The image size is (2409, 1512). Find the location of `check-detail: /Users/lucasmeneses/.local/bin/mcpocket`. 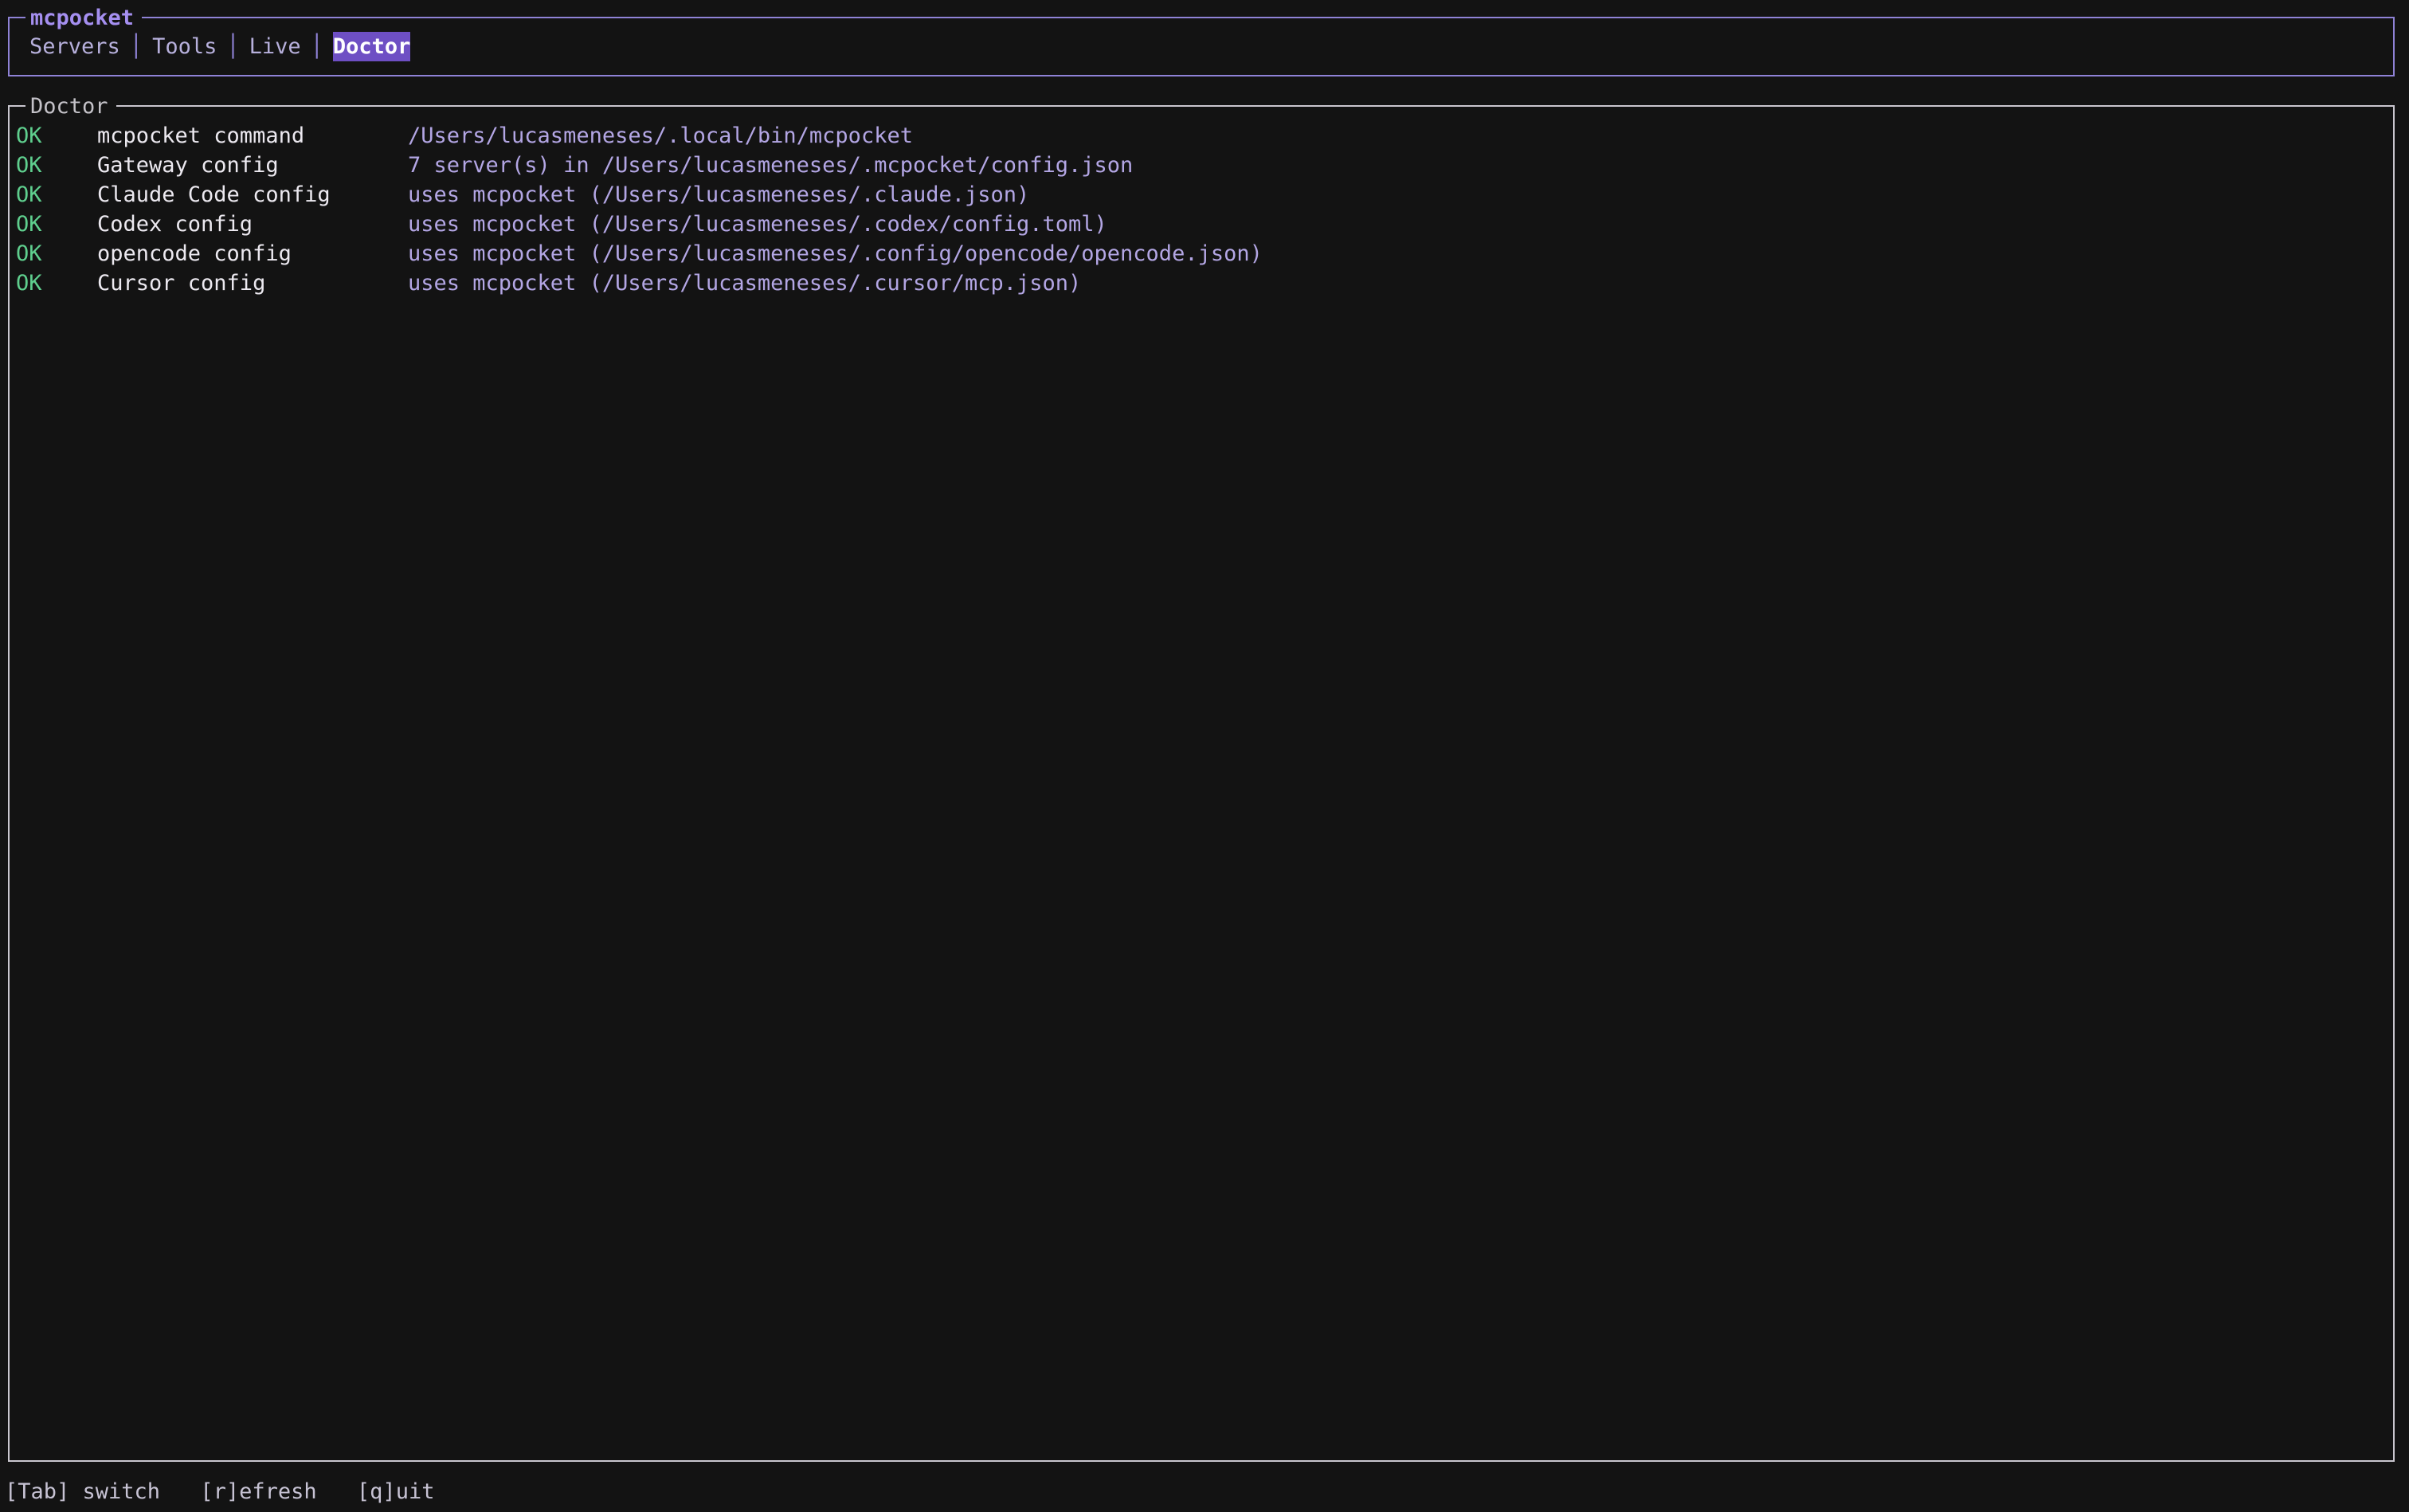

check-detail: /Users/lucasmeneses/.local/bin/mcpocket is located at coordinates (660, 135).